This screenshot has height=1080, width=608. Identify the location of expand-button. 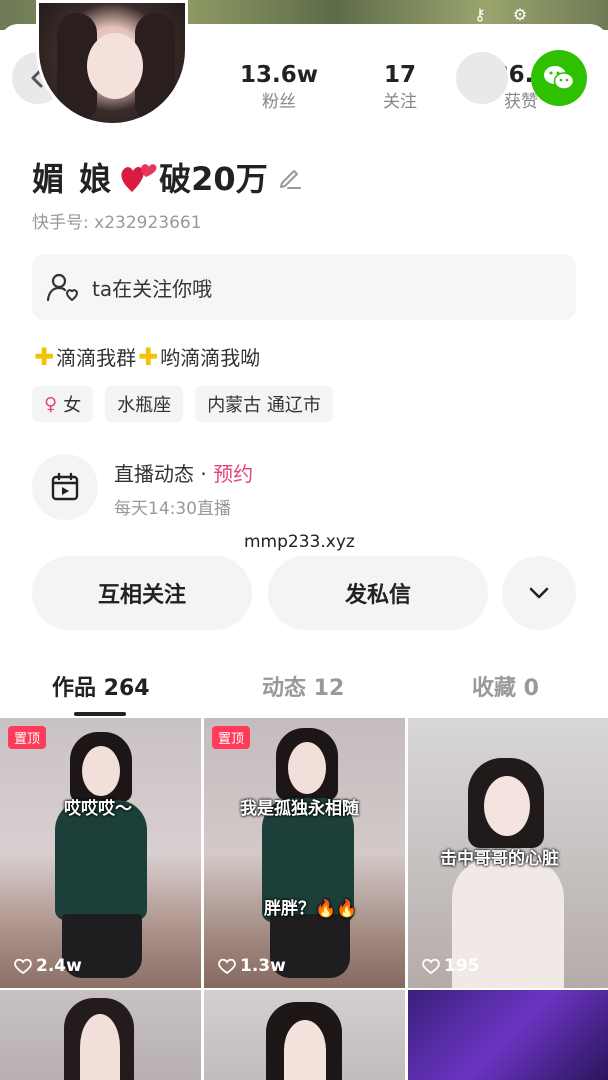
(539, 593).